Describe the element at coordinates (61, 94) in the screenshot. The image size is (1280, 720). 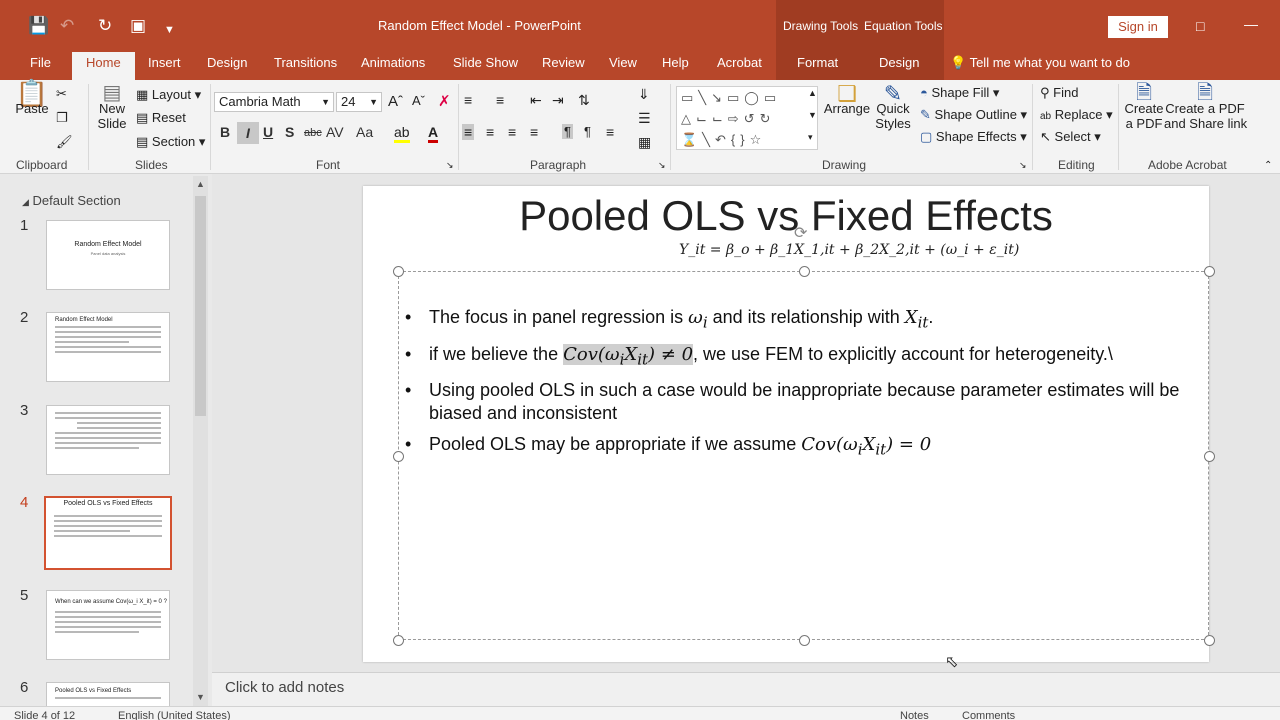
I see `cut-icon: ✂` at that location.